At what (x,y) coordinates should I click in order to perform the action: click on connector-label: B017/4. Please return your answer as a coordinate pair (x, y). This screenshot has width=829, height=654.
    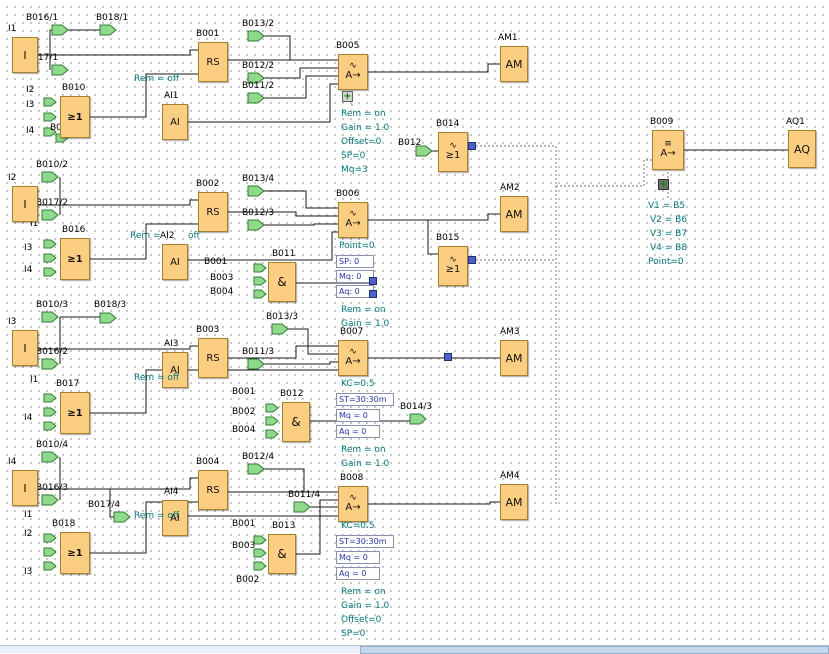
    Looking at the image, I should click on (104, 505).